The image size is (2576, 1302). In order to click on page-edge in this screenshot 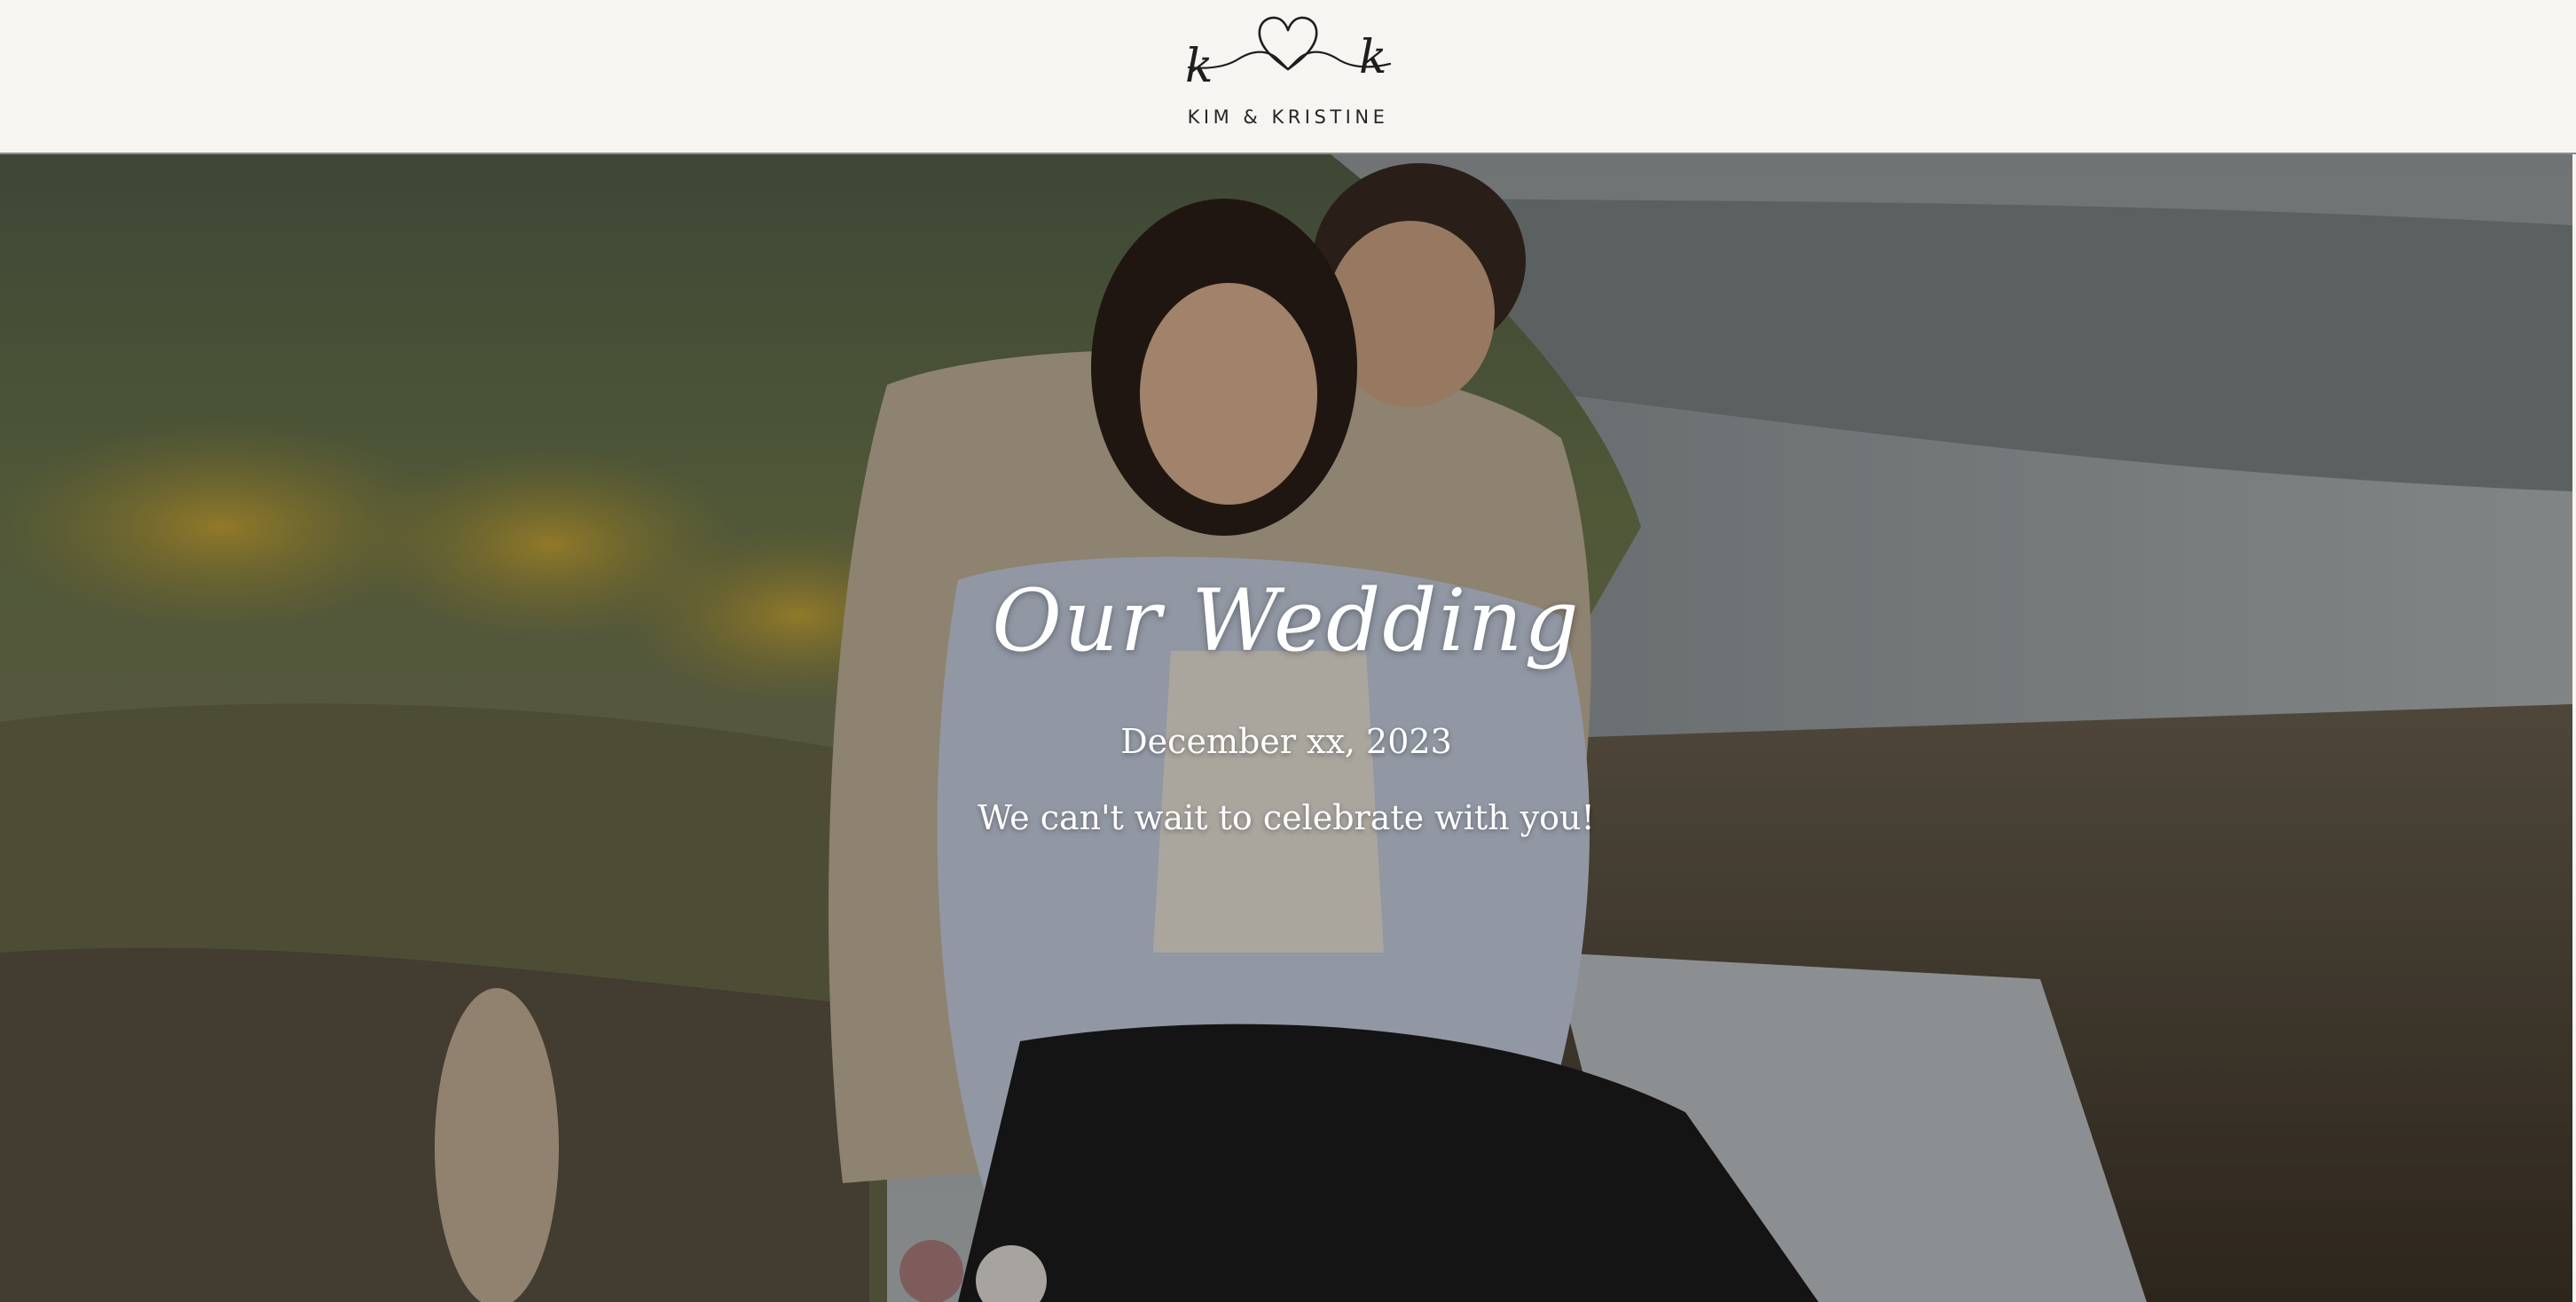, I will do `click(2574, 728)`.